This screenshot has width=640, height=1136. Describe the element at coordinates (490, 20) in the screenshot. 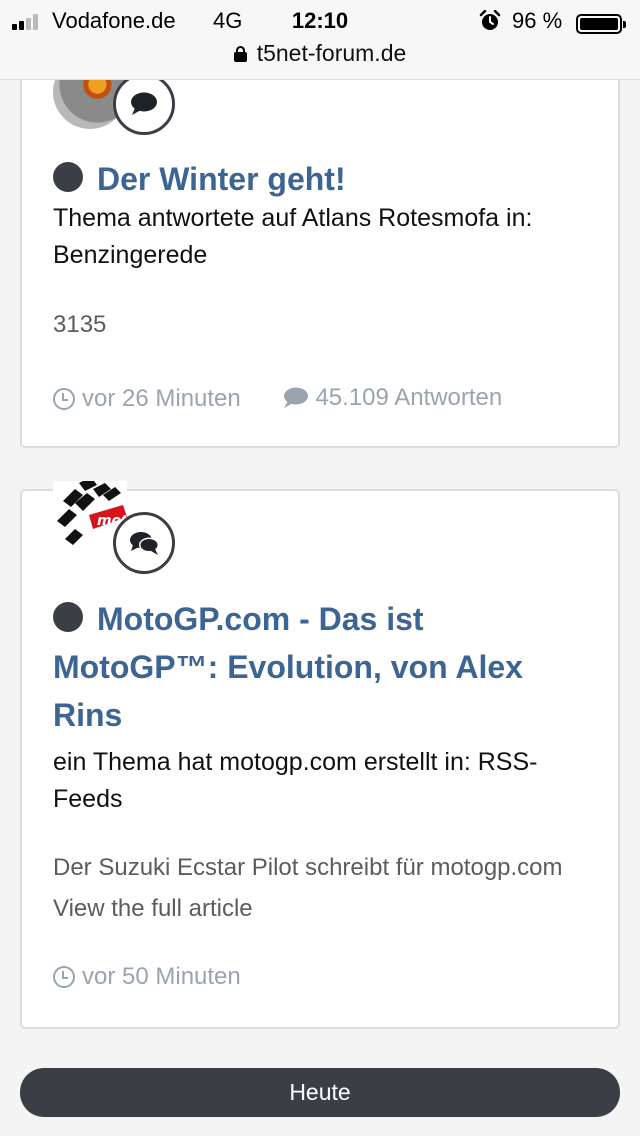

I see `alarm-icon` at that location.